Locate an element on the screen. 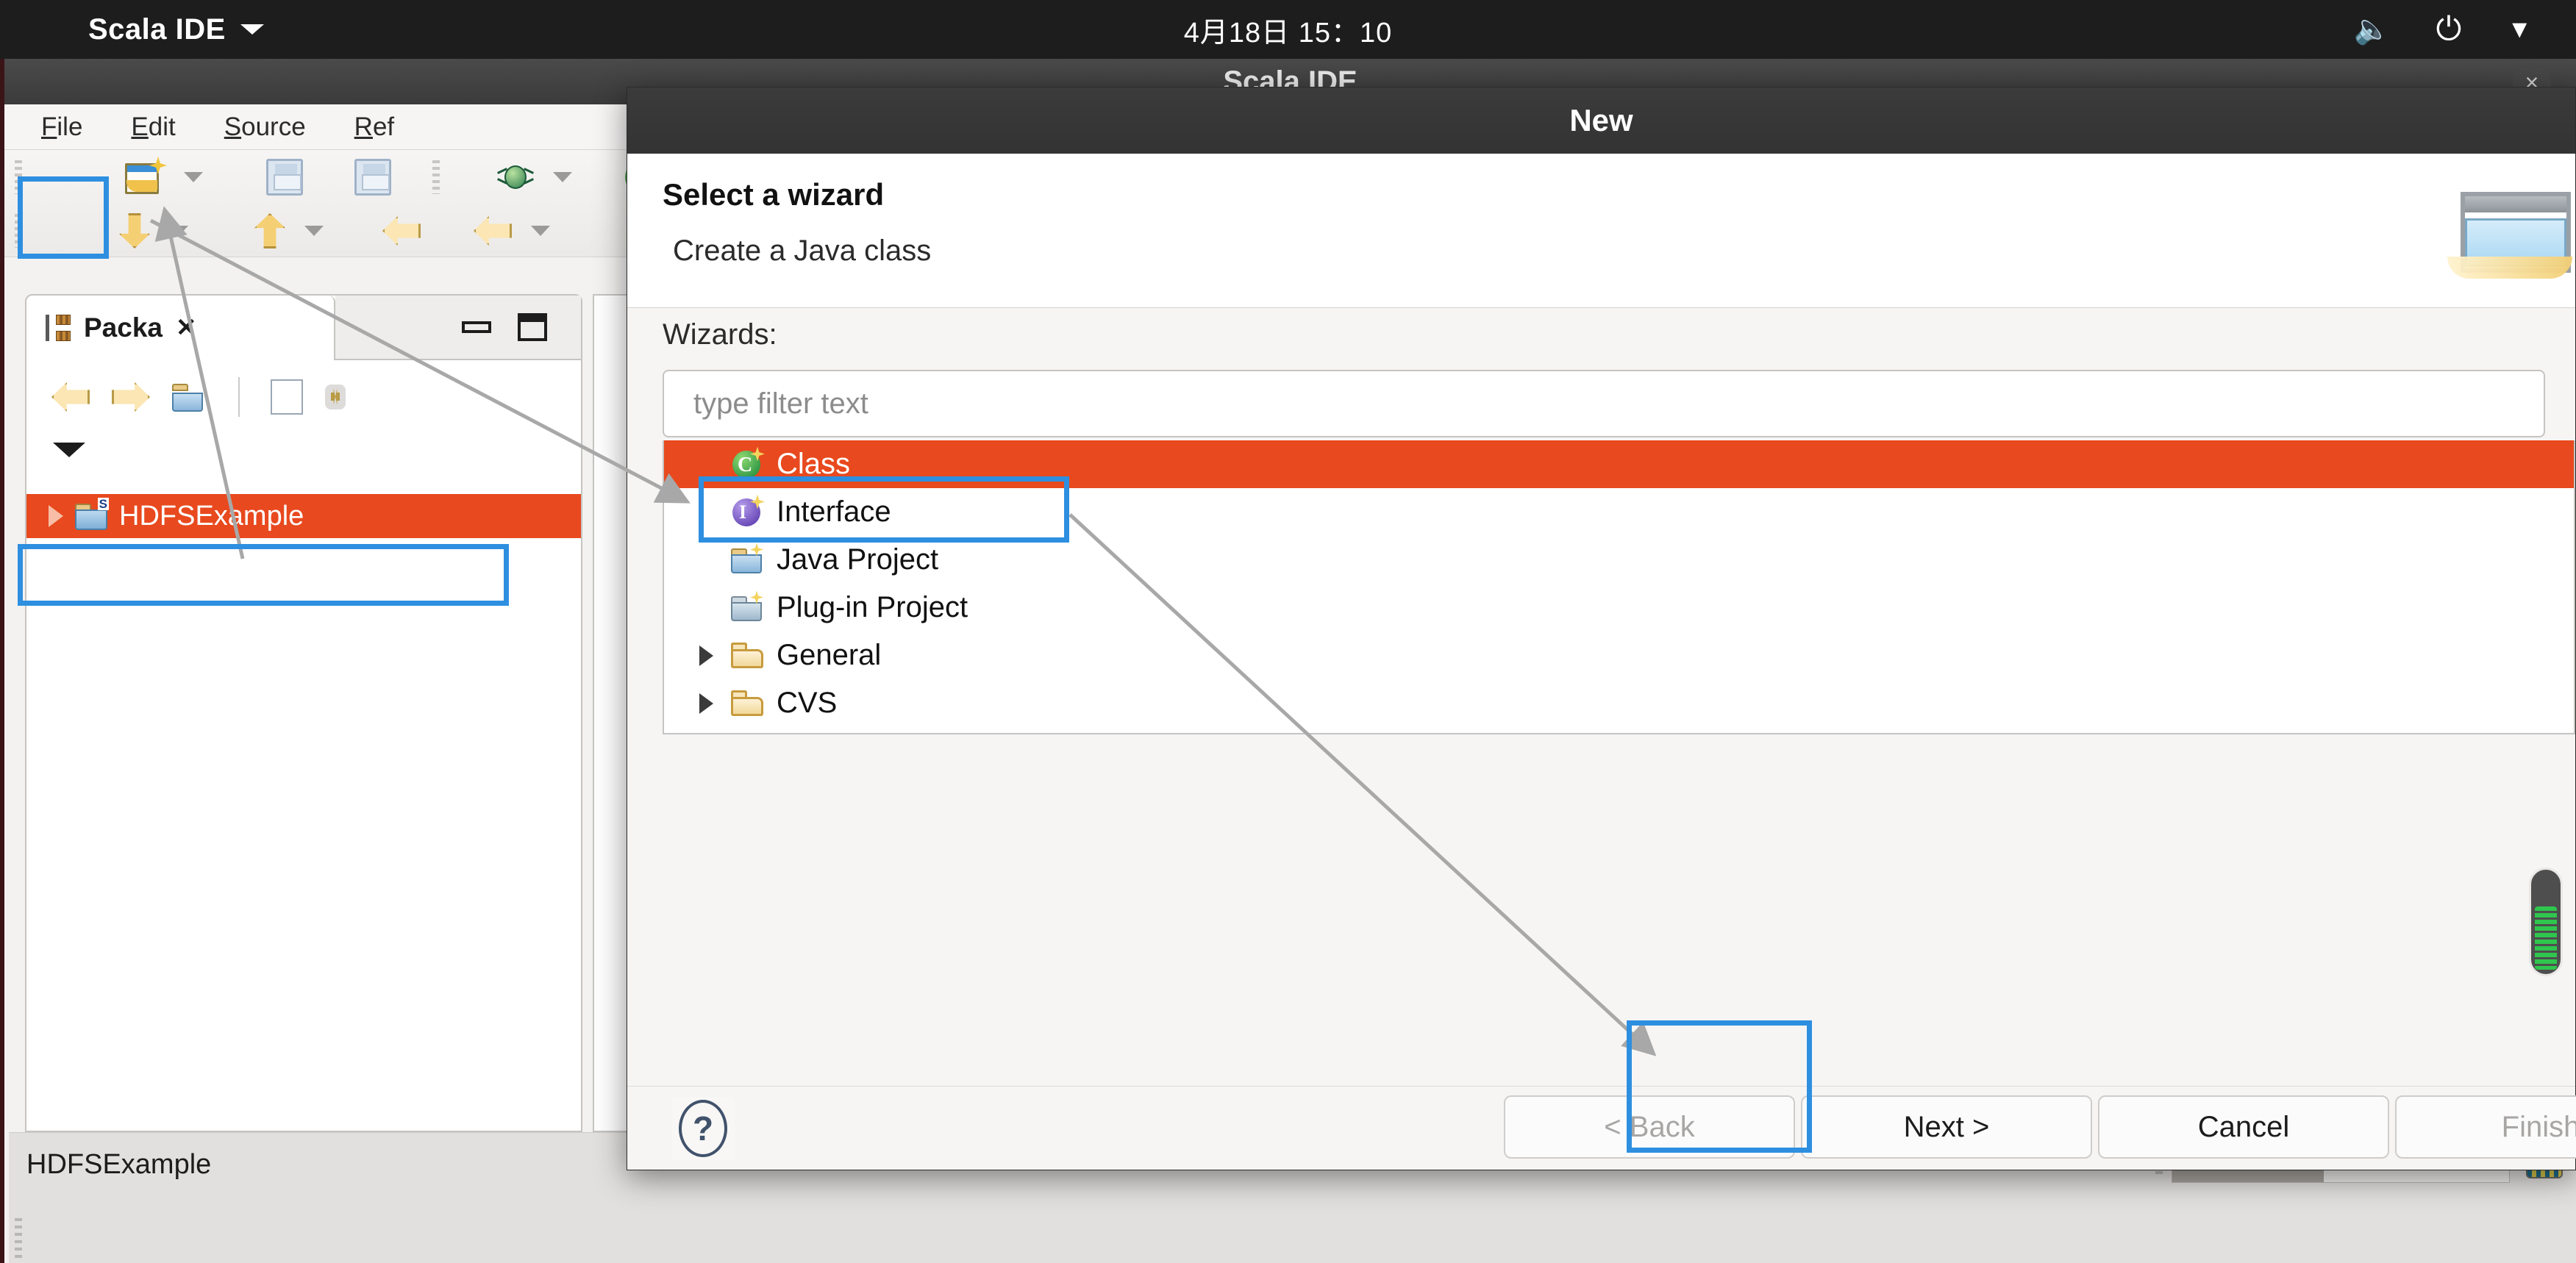  menu-source-rest: ource is located at coordinates (273, 126).